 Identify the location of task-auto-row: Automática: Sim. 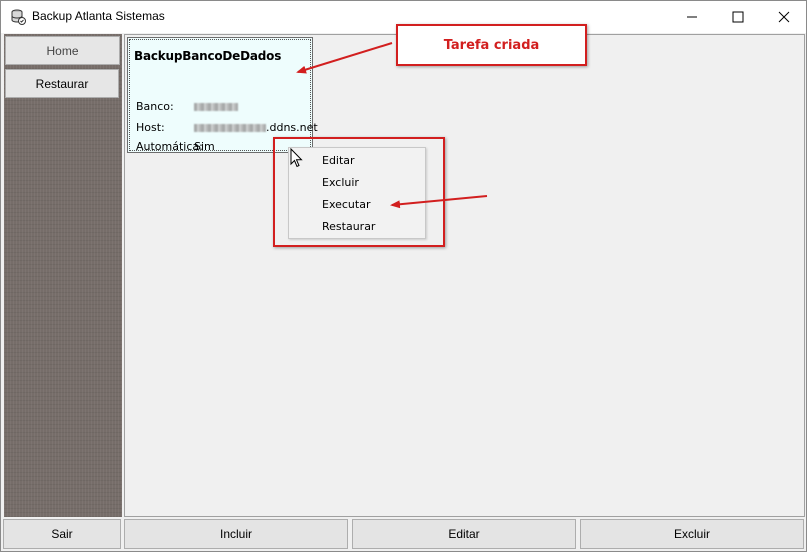
(175, 146).